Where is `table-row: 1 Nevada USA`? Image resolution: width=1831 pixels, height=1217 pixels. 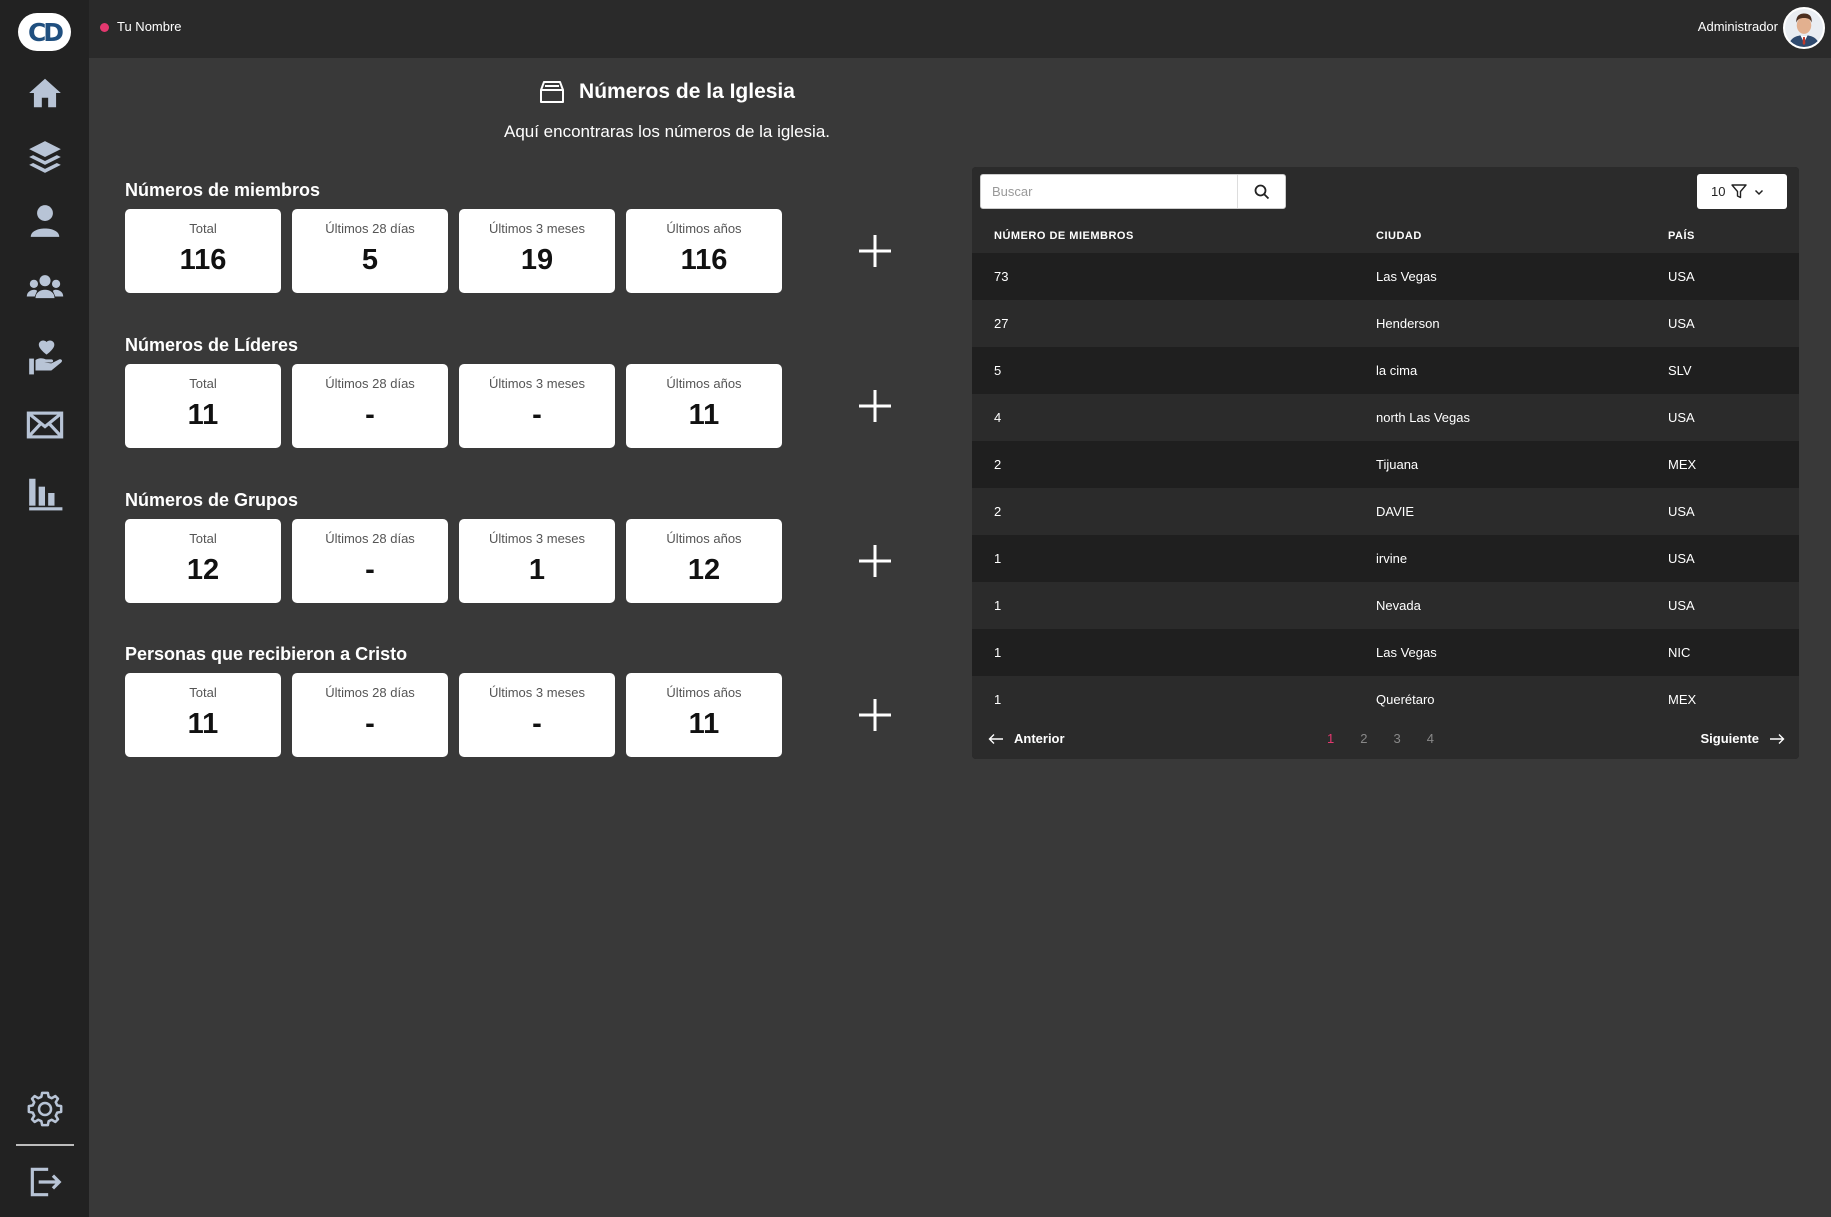
table-row: 1 Nevada USA is located at coordinates (1385, 605).